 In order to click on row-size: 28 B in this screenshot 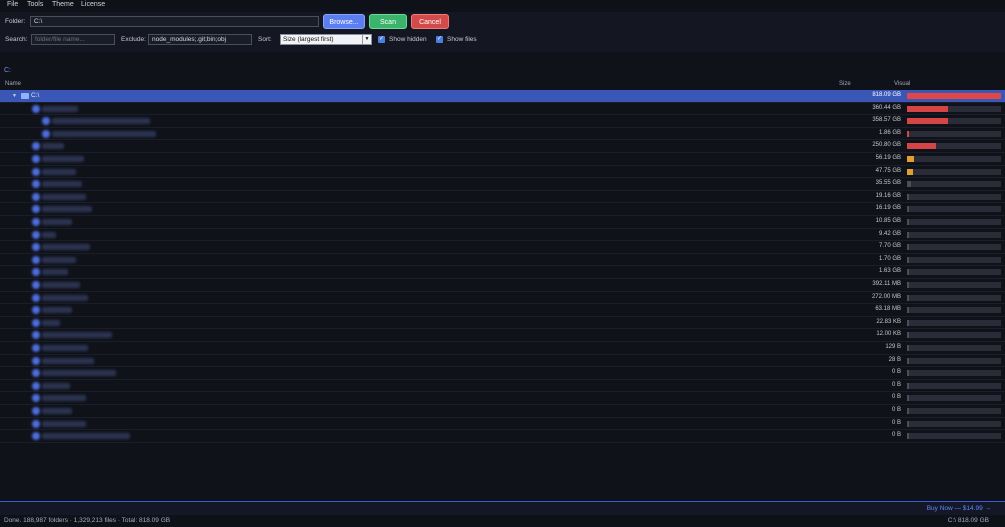, I will do `click(894, 359)`.